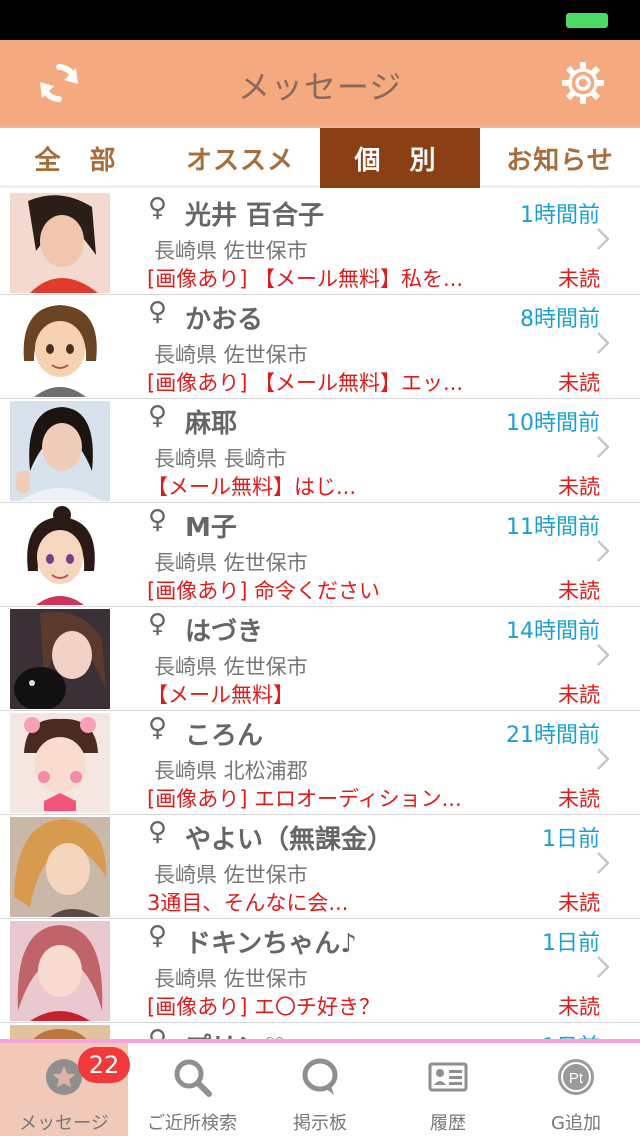 This screenshot has height=1136, width=640. What do you see at coordinates (224, 320) in the screenshot?
I see `sender-name: かおる` at bounding box center [224, 320].